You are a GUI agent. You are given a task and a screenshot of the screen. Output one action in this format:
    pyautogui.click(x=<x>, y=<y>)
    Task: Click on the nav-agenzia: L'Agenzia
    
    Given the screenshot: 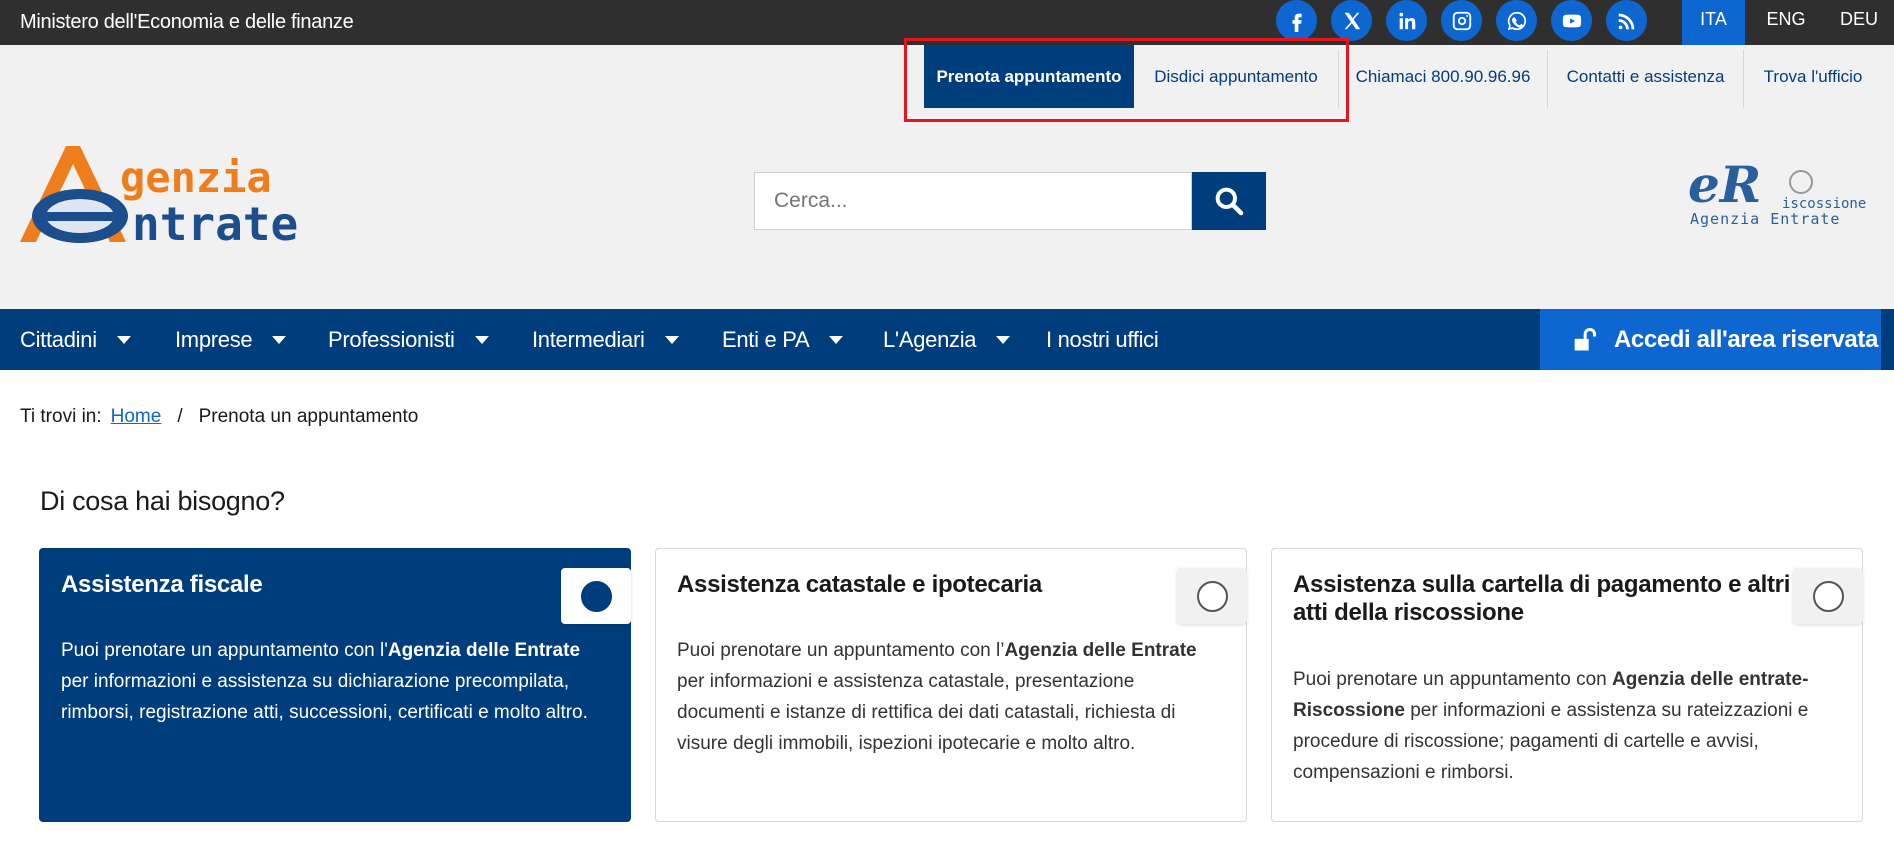 What is the action you would take?
    pyautogui.click(x=947, y=339)
    